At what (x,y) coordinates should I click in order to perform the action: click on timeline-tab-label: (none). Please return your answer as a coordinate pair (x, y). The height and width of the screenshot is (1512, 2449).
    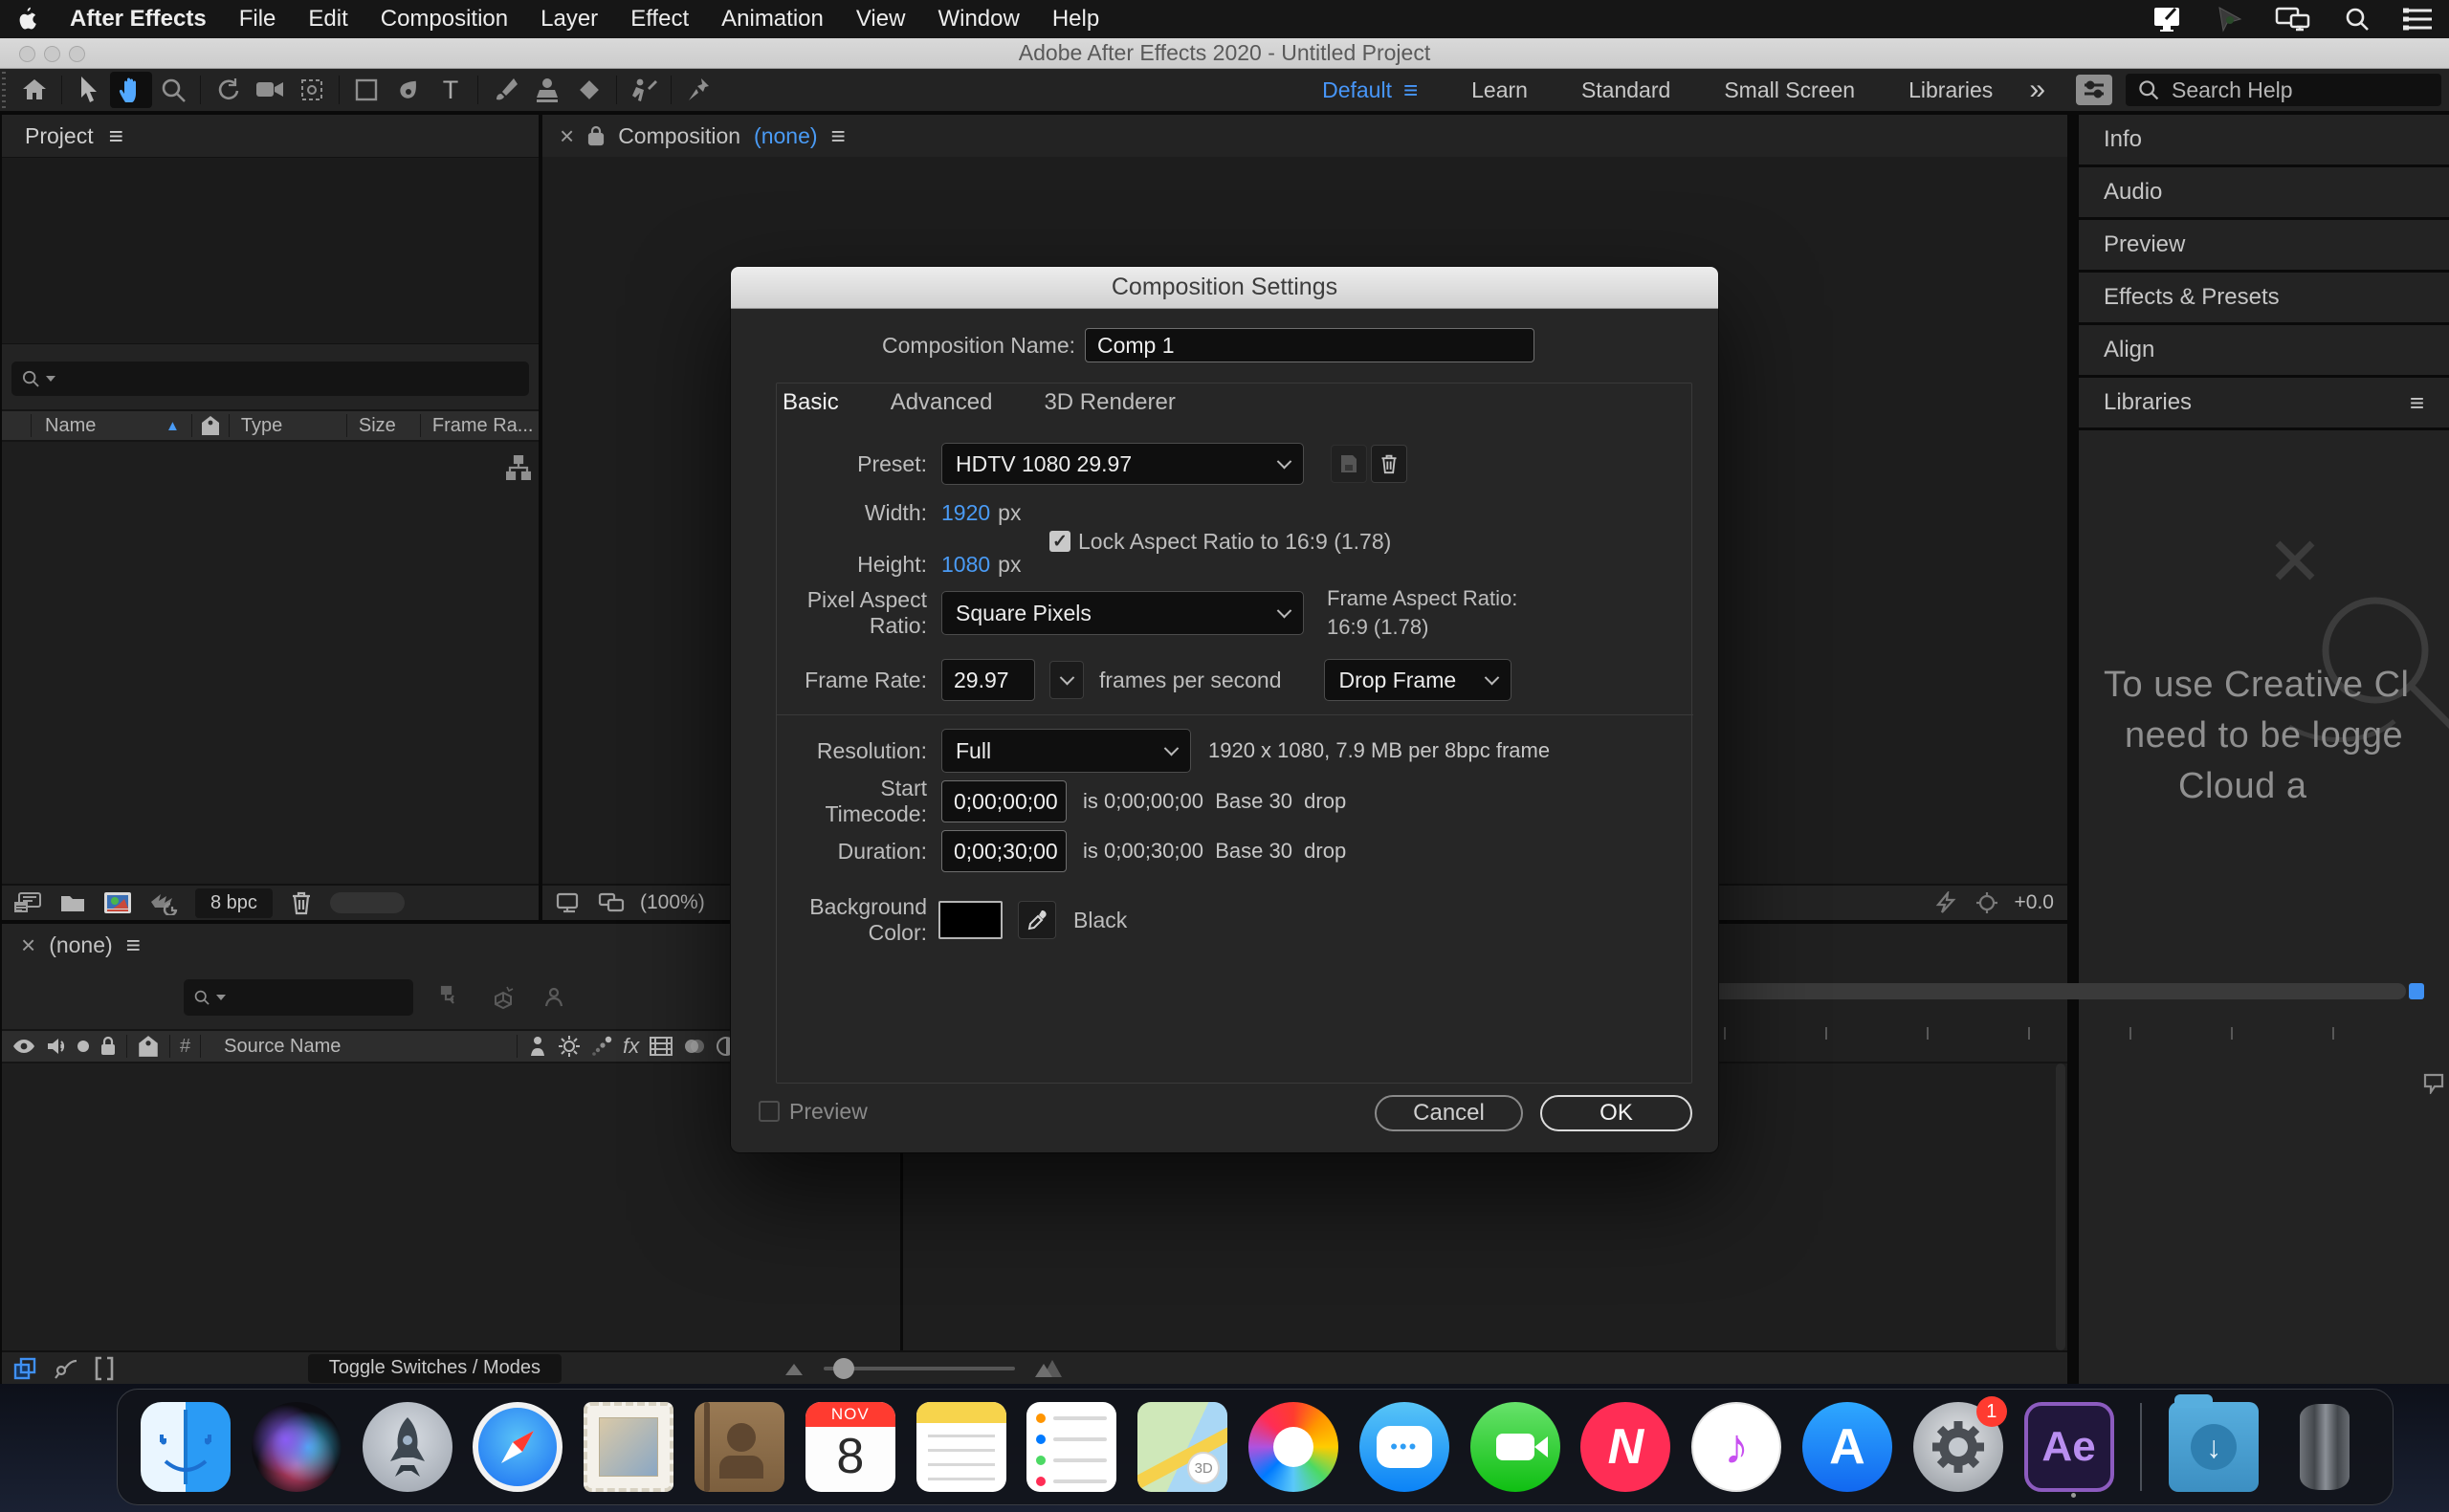
    Looking at the image, I should click on (80, 945).